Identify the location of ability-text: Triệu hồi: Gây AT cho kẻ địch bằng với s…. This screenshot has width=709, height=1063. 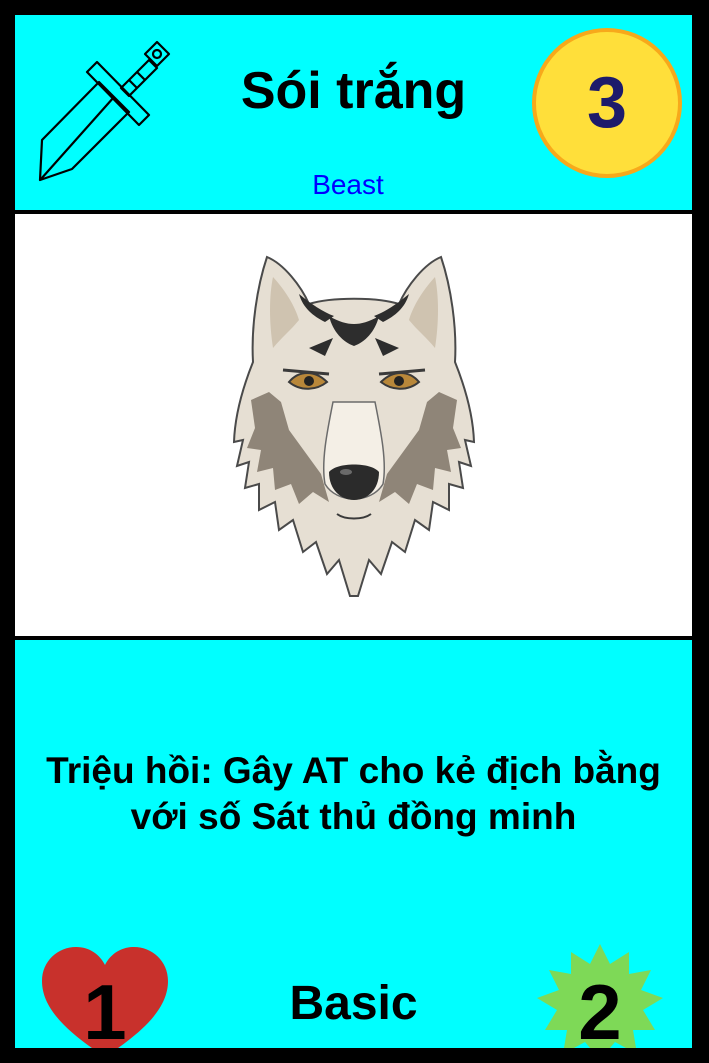
(353, 793).